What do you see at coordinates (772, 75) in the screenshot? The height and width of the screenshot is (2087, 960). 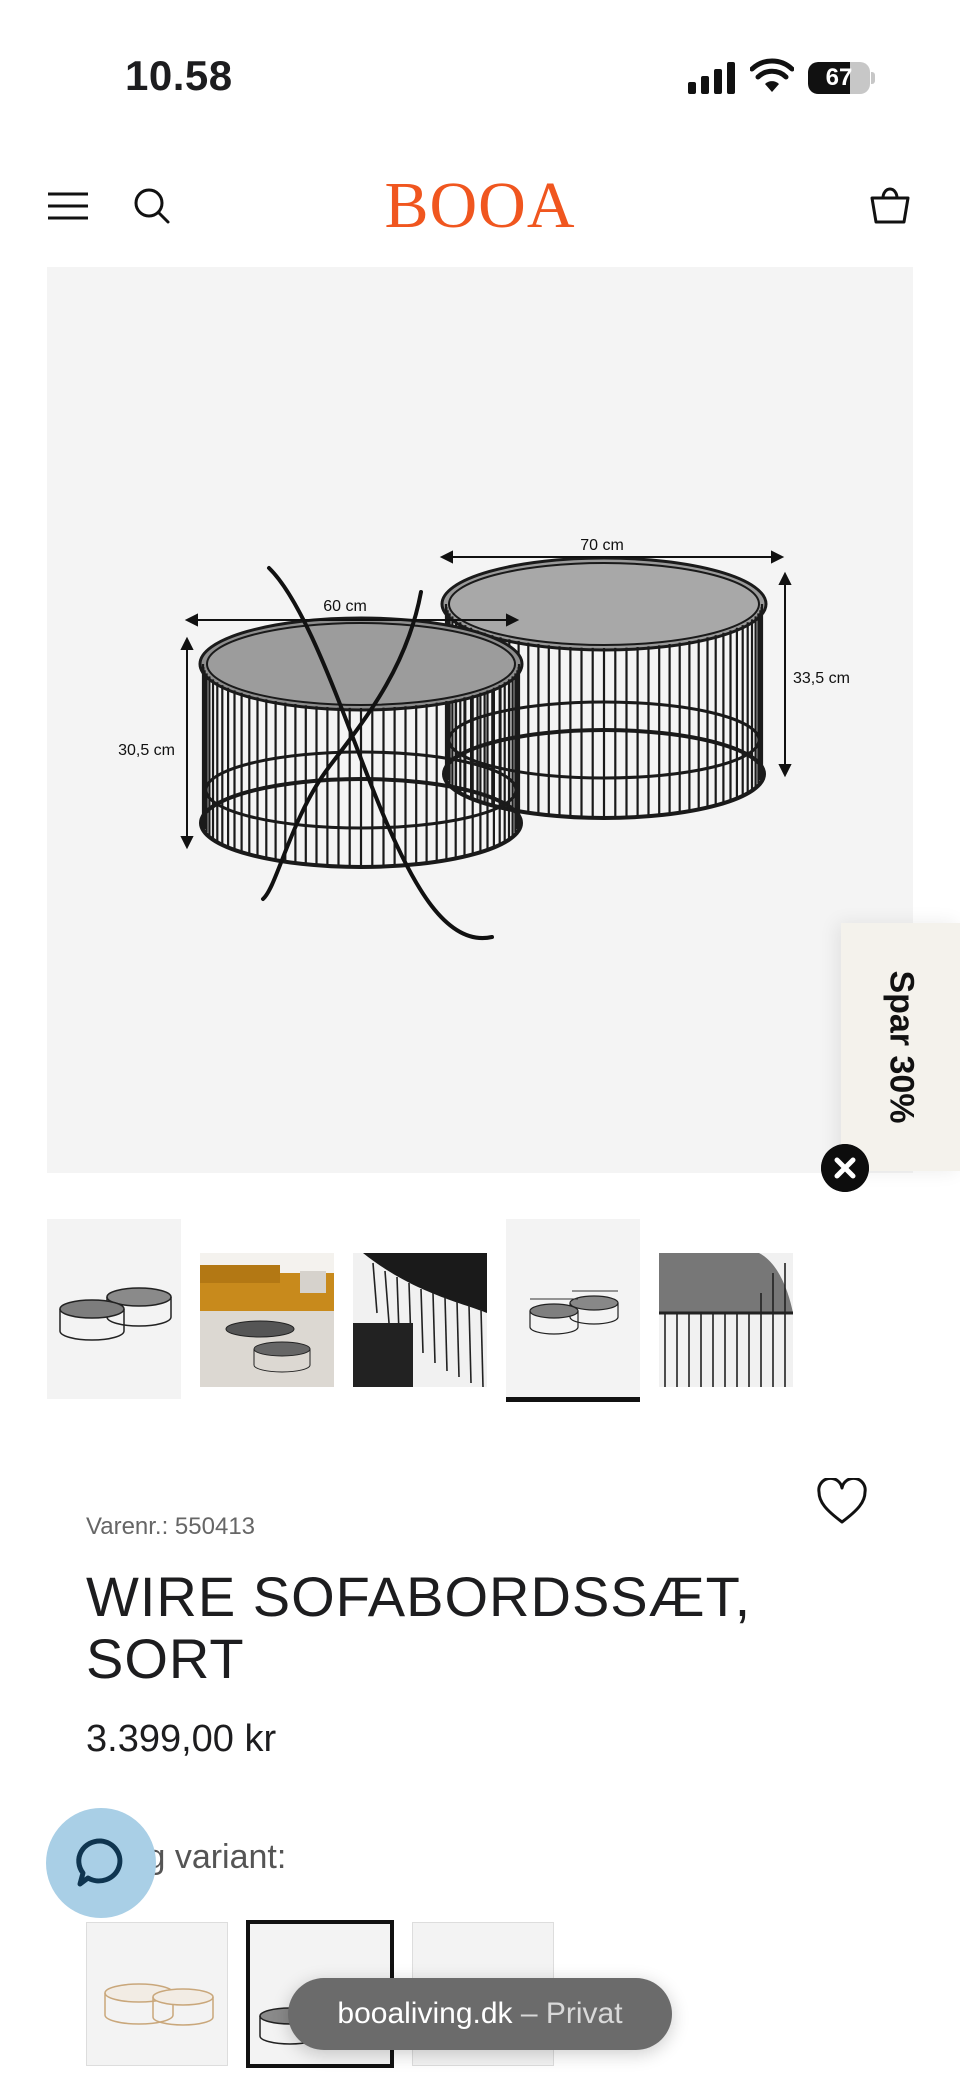 I see `wifi-icon` at bounding box center [772, 75].